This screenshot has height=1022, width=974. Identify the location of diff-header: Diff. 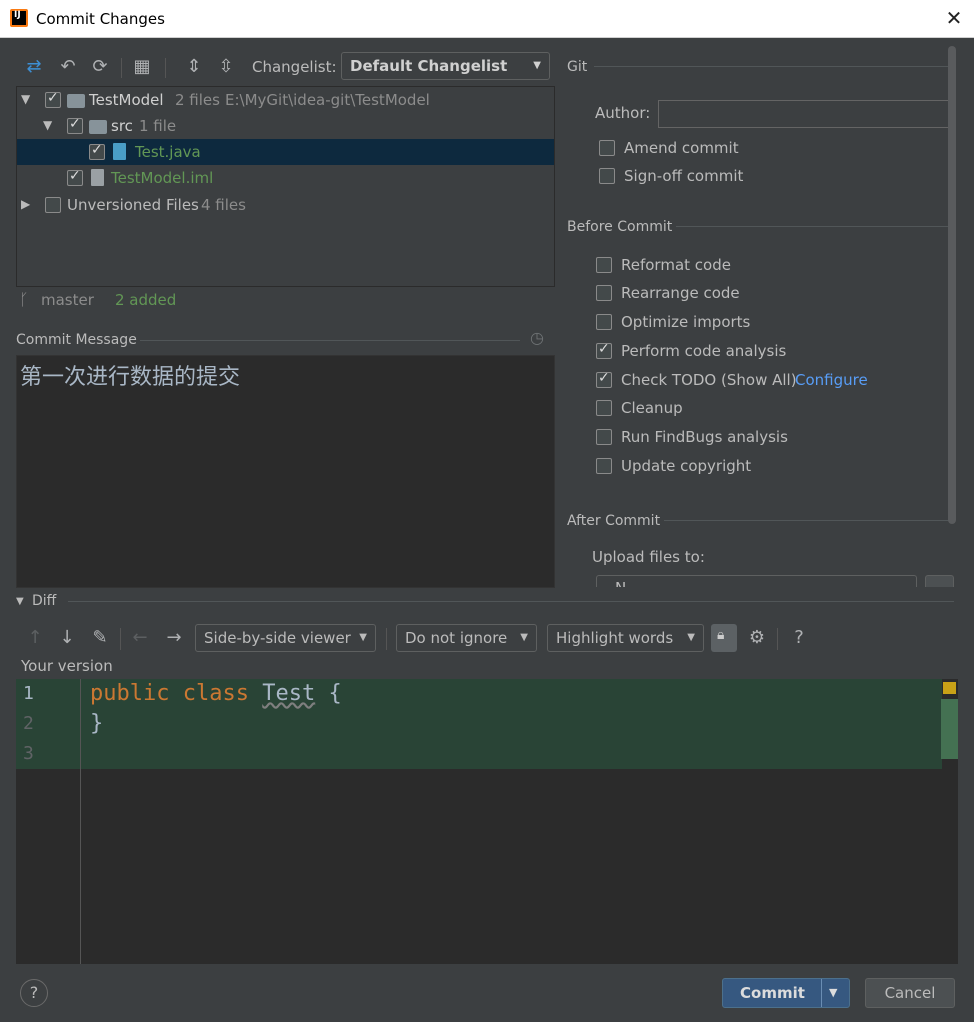
(44, 601).